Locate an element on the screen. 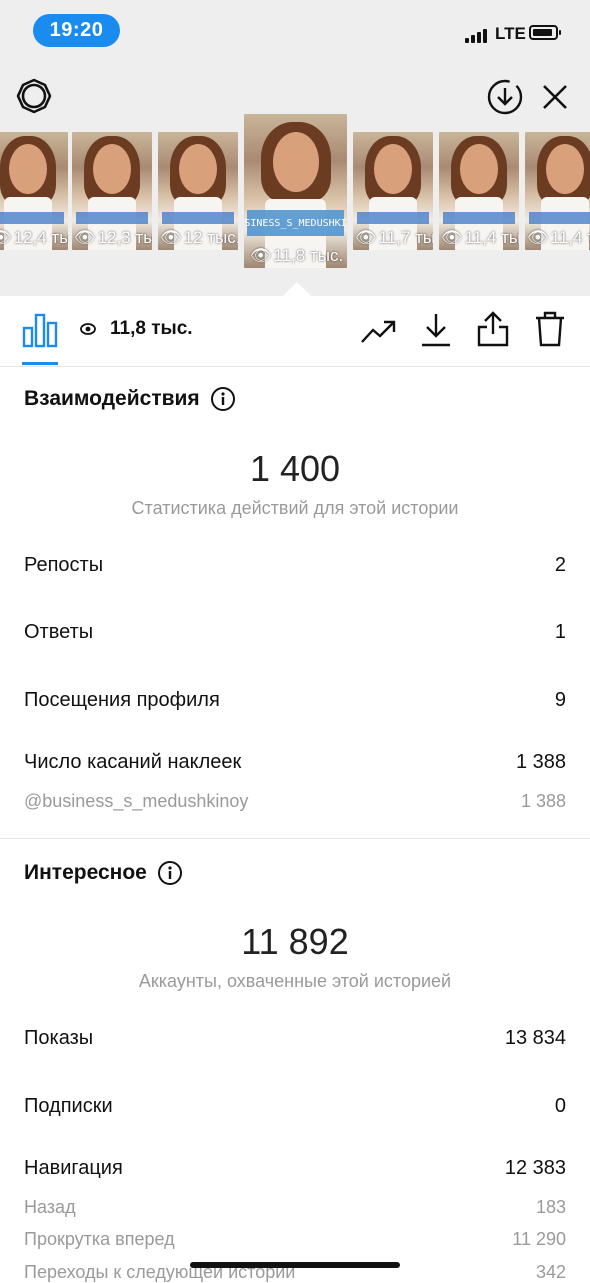 Image resolution: width=590 pixels, height=1283 pixels. discovery-total: 11 892 is located at coordinates (295, 941).